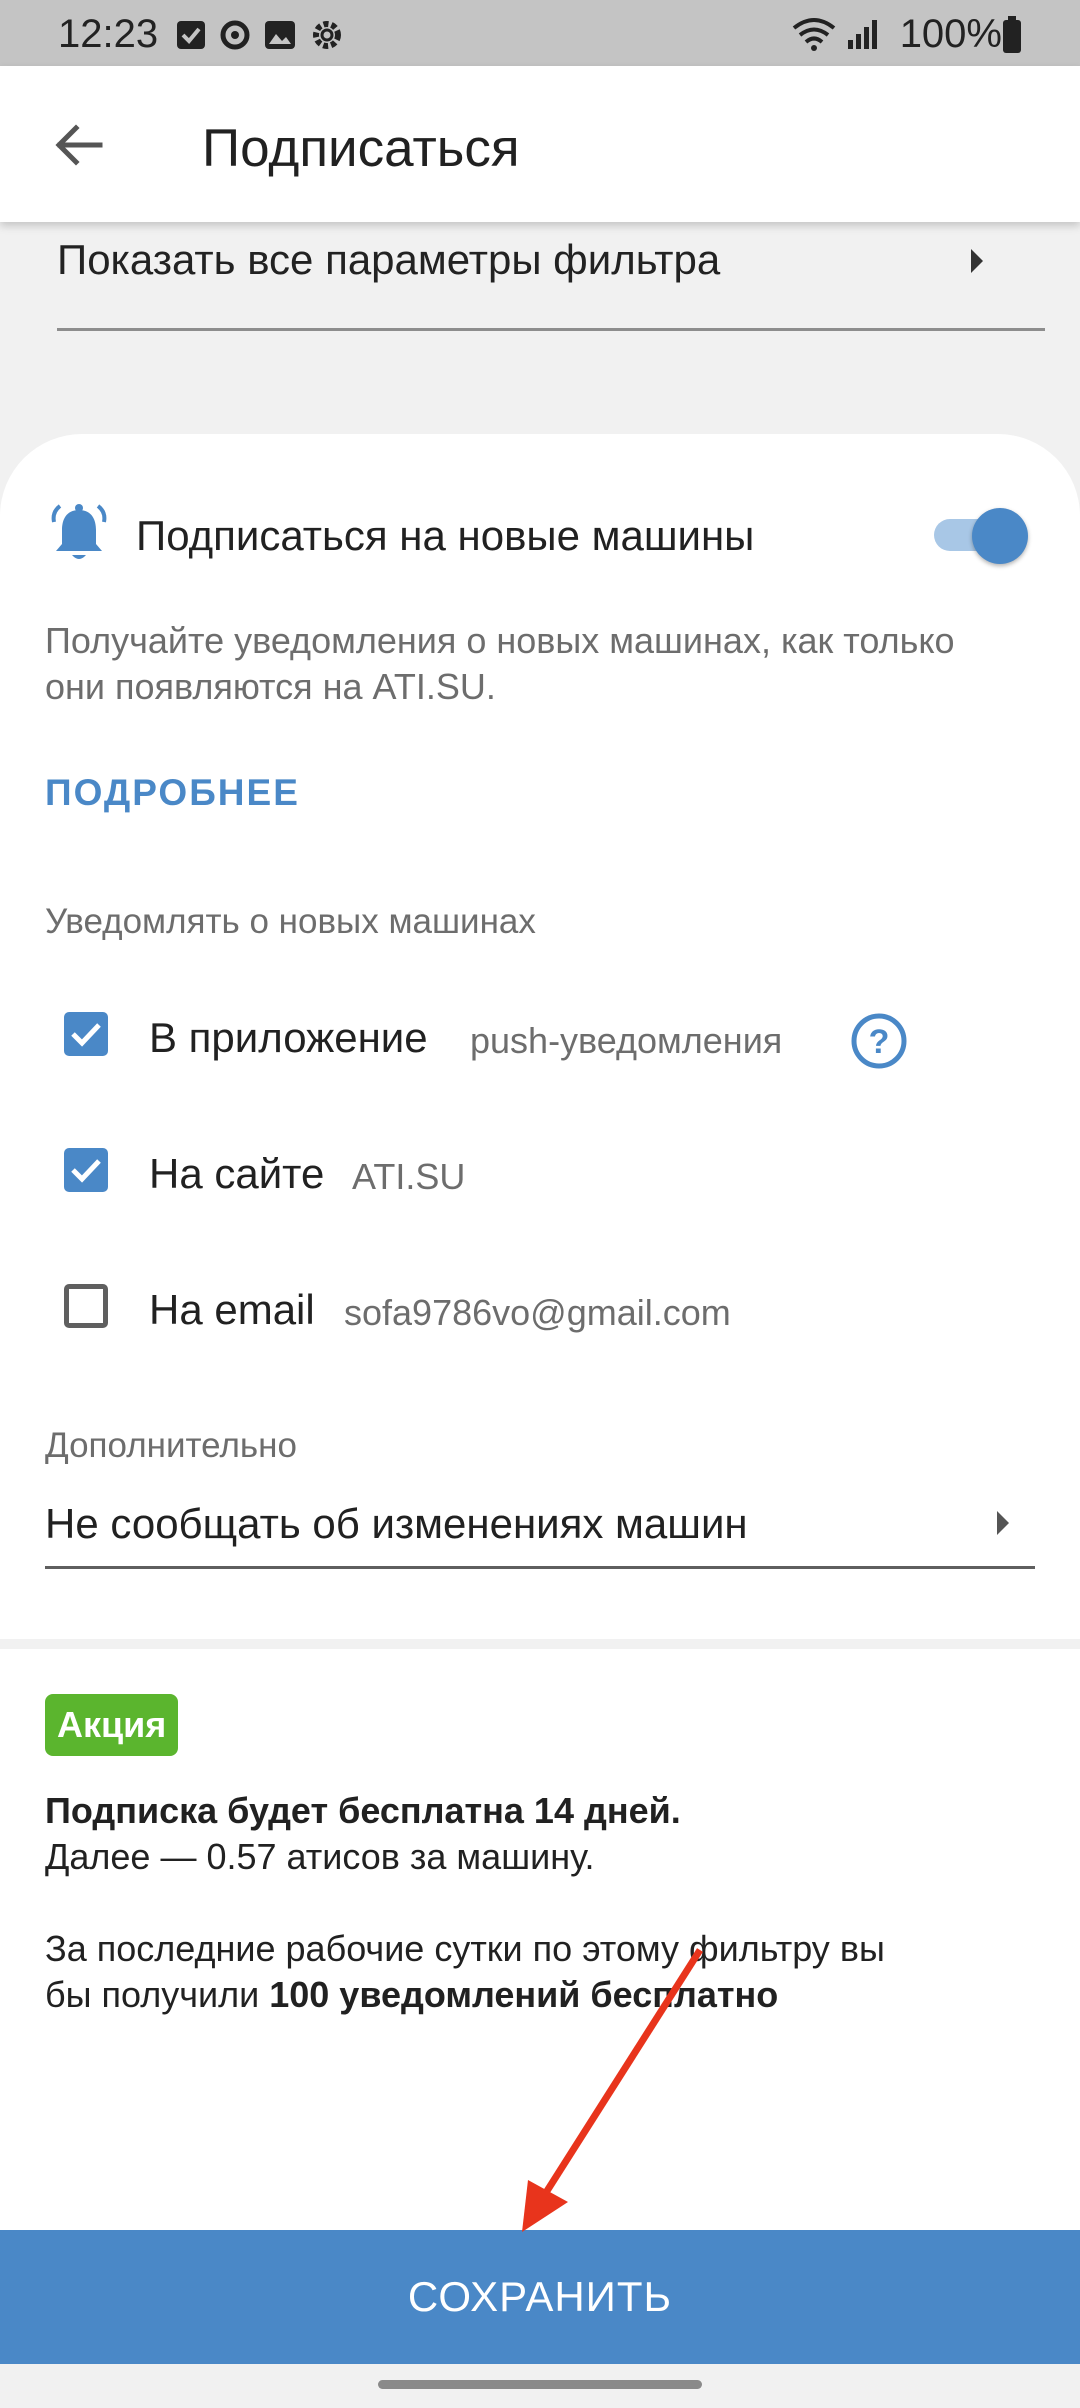 The height and width of the screenshot is (2408, 1080). What do you see at coordinates (327, 35) in the screenshot?
I see `settings-icon` at bounding box center [327, 35].